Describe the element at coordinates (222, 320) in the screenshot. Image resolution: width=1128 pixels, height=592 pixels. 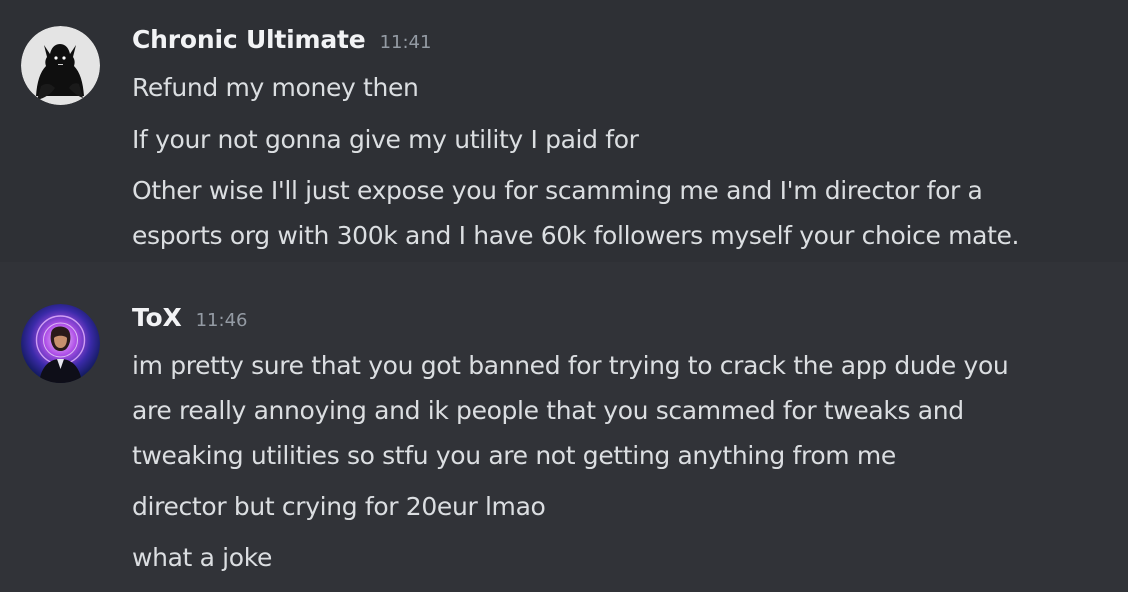
I see `timestamp: 11:46` at that location.